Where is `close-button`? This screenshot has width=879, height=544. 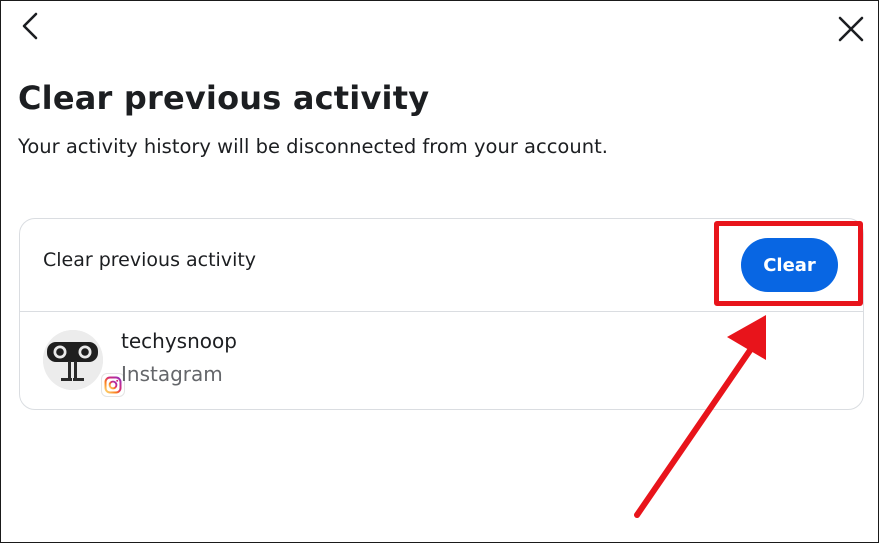 close-button is located at coordinates (851, 29).